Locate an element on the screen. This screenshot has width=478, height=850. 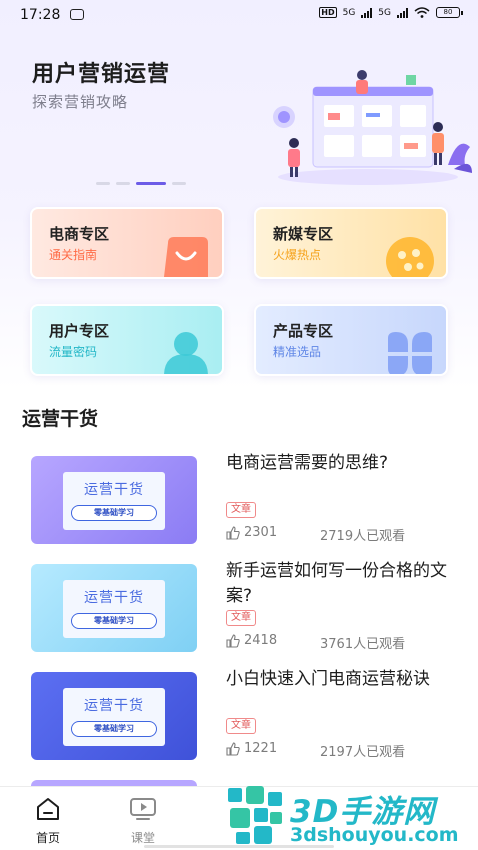
marketing-illustration is located at coordinates (372, 127).